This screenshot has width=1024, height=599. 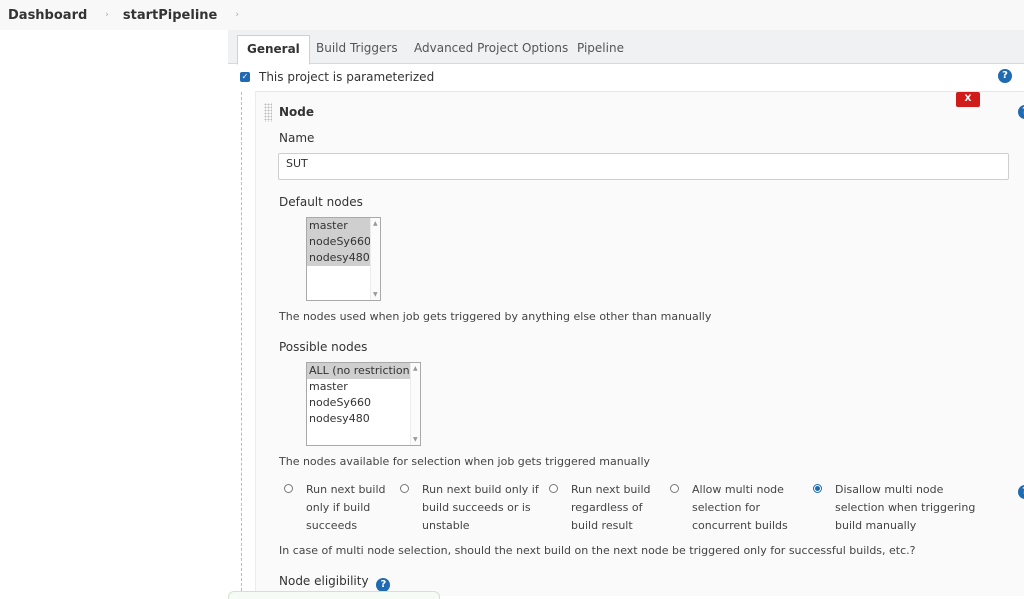 What do you see at coordinates (817, 488) in the screenshot?
I see `radio-button-selected` at bounding box center [817, 488].